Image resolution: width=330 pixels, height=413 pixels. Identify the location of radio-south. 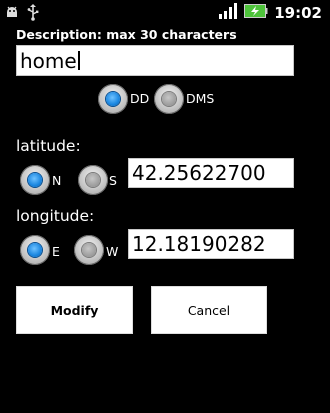
(93, 180).